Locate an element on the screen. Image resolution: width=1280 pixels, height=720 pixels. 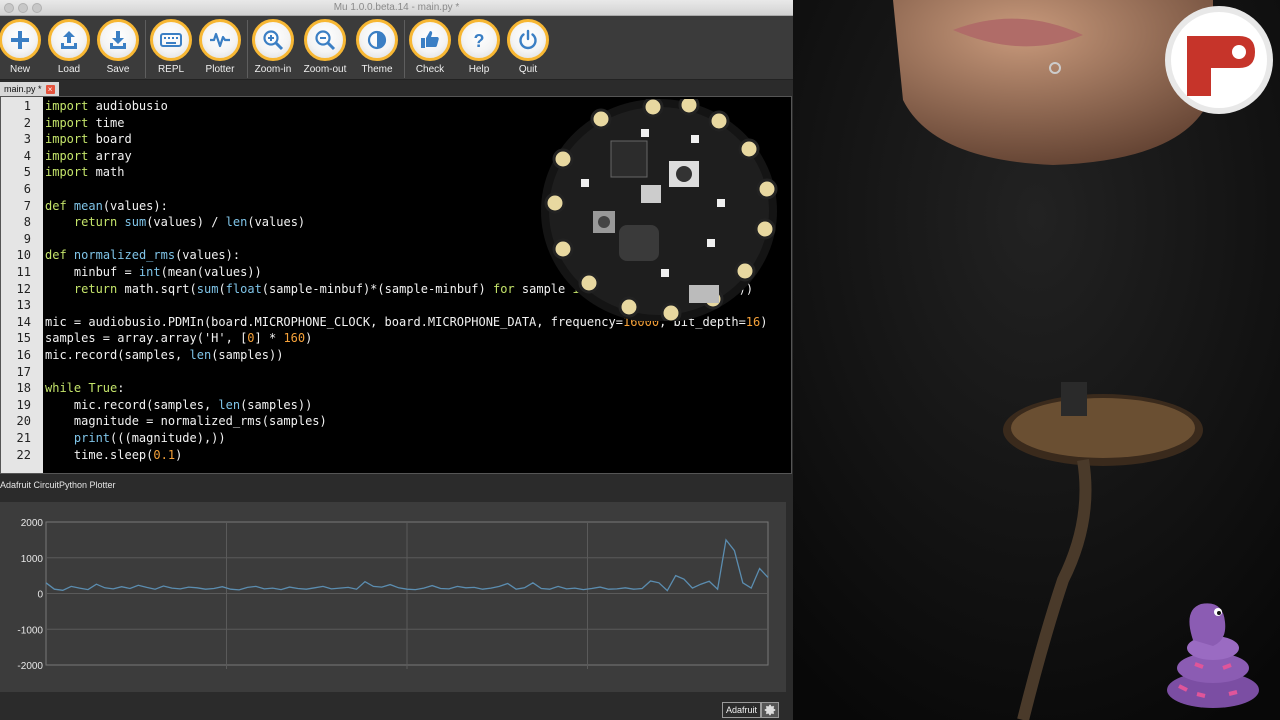
line-number: 11 is located at coordinates (23, 272).